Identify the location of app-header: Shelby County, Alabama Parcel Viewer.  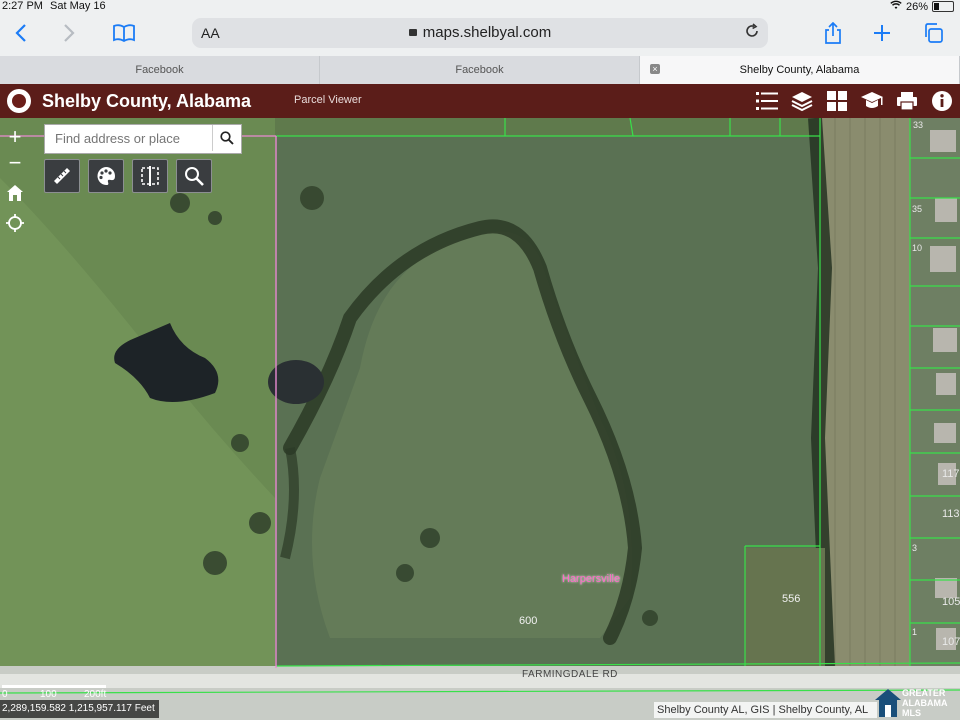
(480, 101).